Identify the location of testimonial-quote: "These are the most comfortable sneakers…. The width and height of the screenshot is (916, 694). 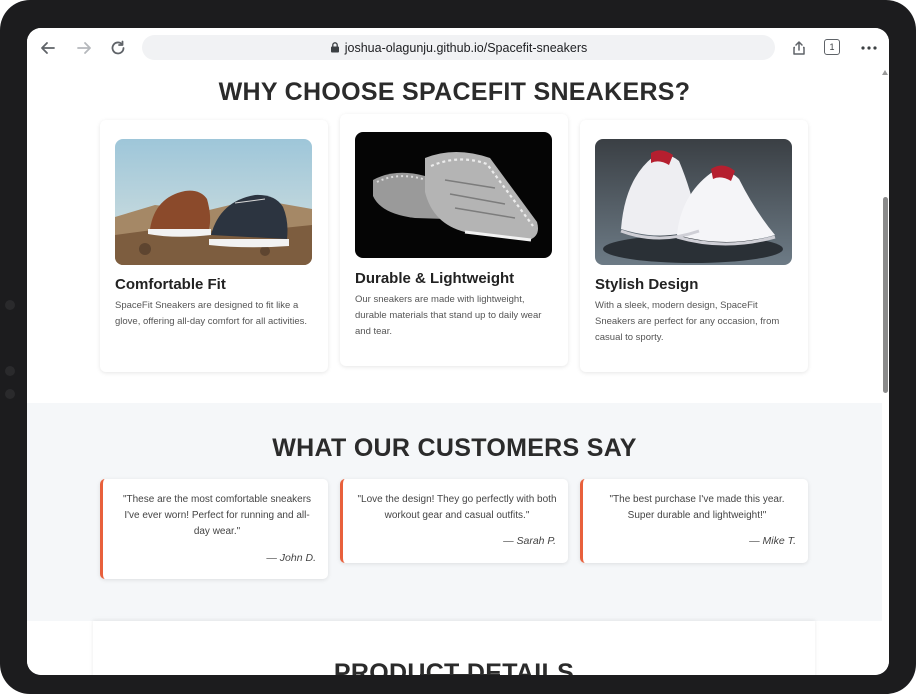
(217, 515).